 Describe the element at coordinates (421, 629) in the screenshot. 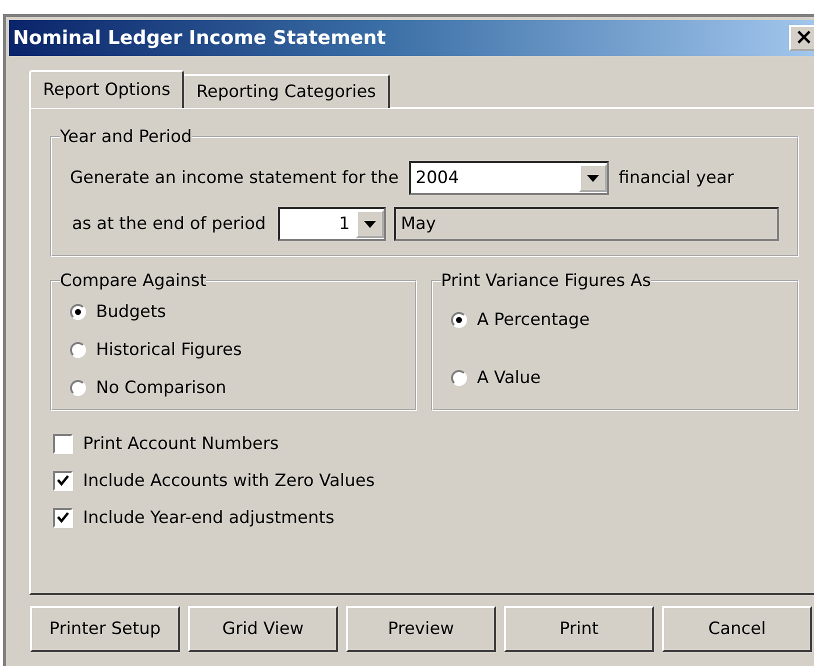

I see `dialog-button: Preview` at that location.